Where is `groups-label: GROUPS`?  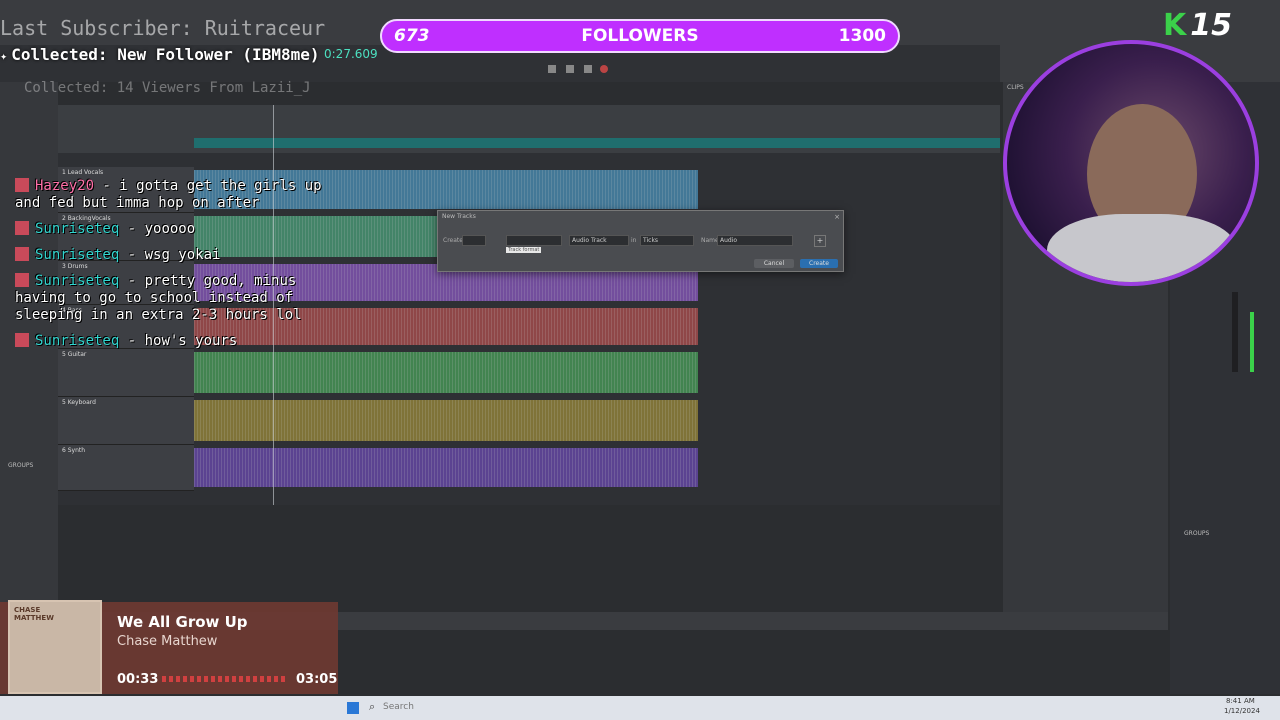 groups-label: GROUPS is located at coordinates (21, 465).